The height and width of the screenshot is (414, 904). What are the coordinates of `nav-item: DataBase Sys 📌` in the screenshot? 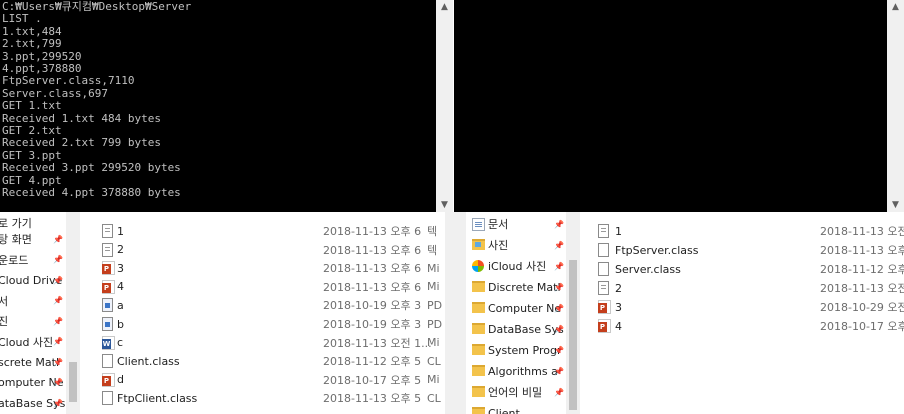 It's located at (516, 329).